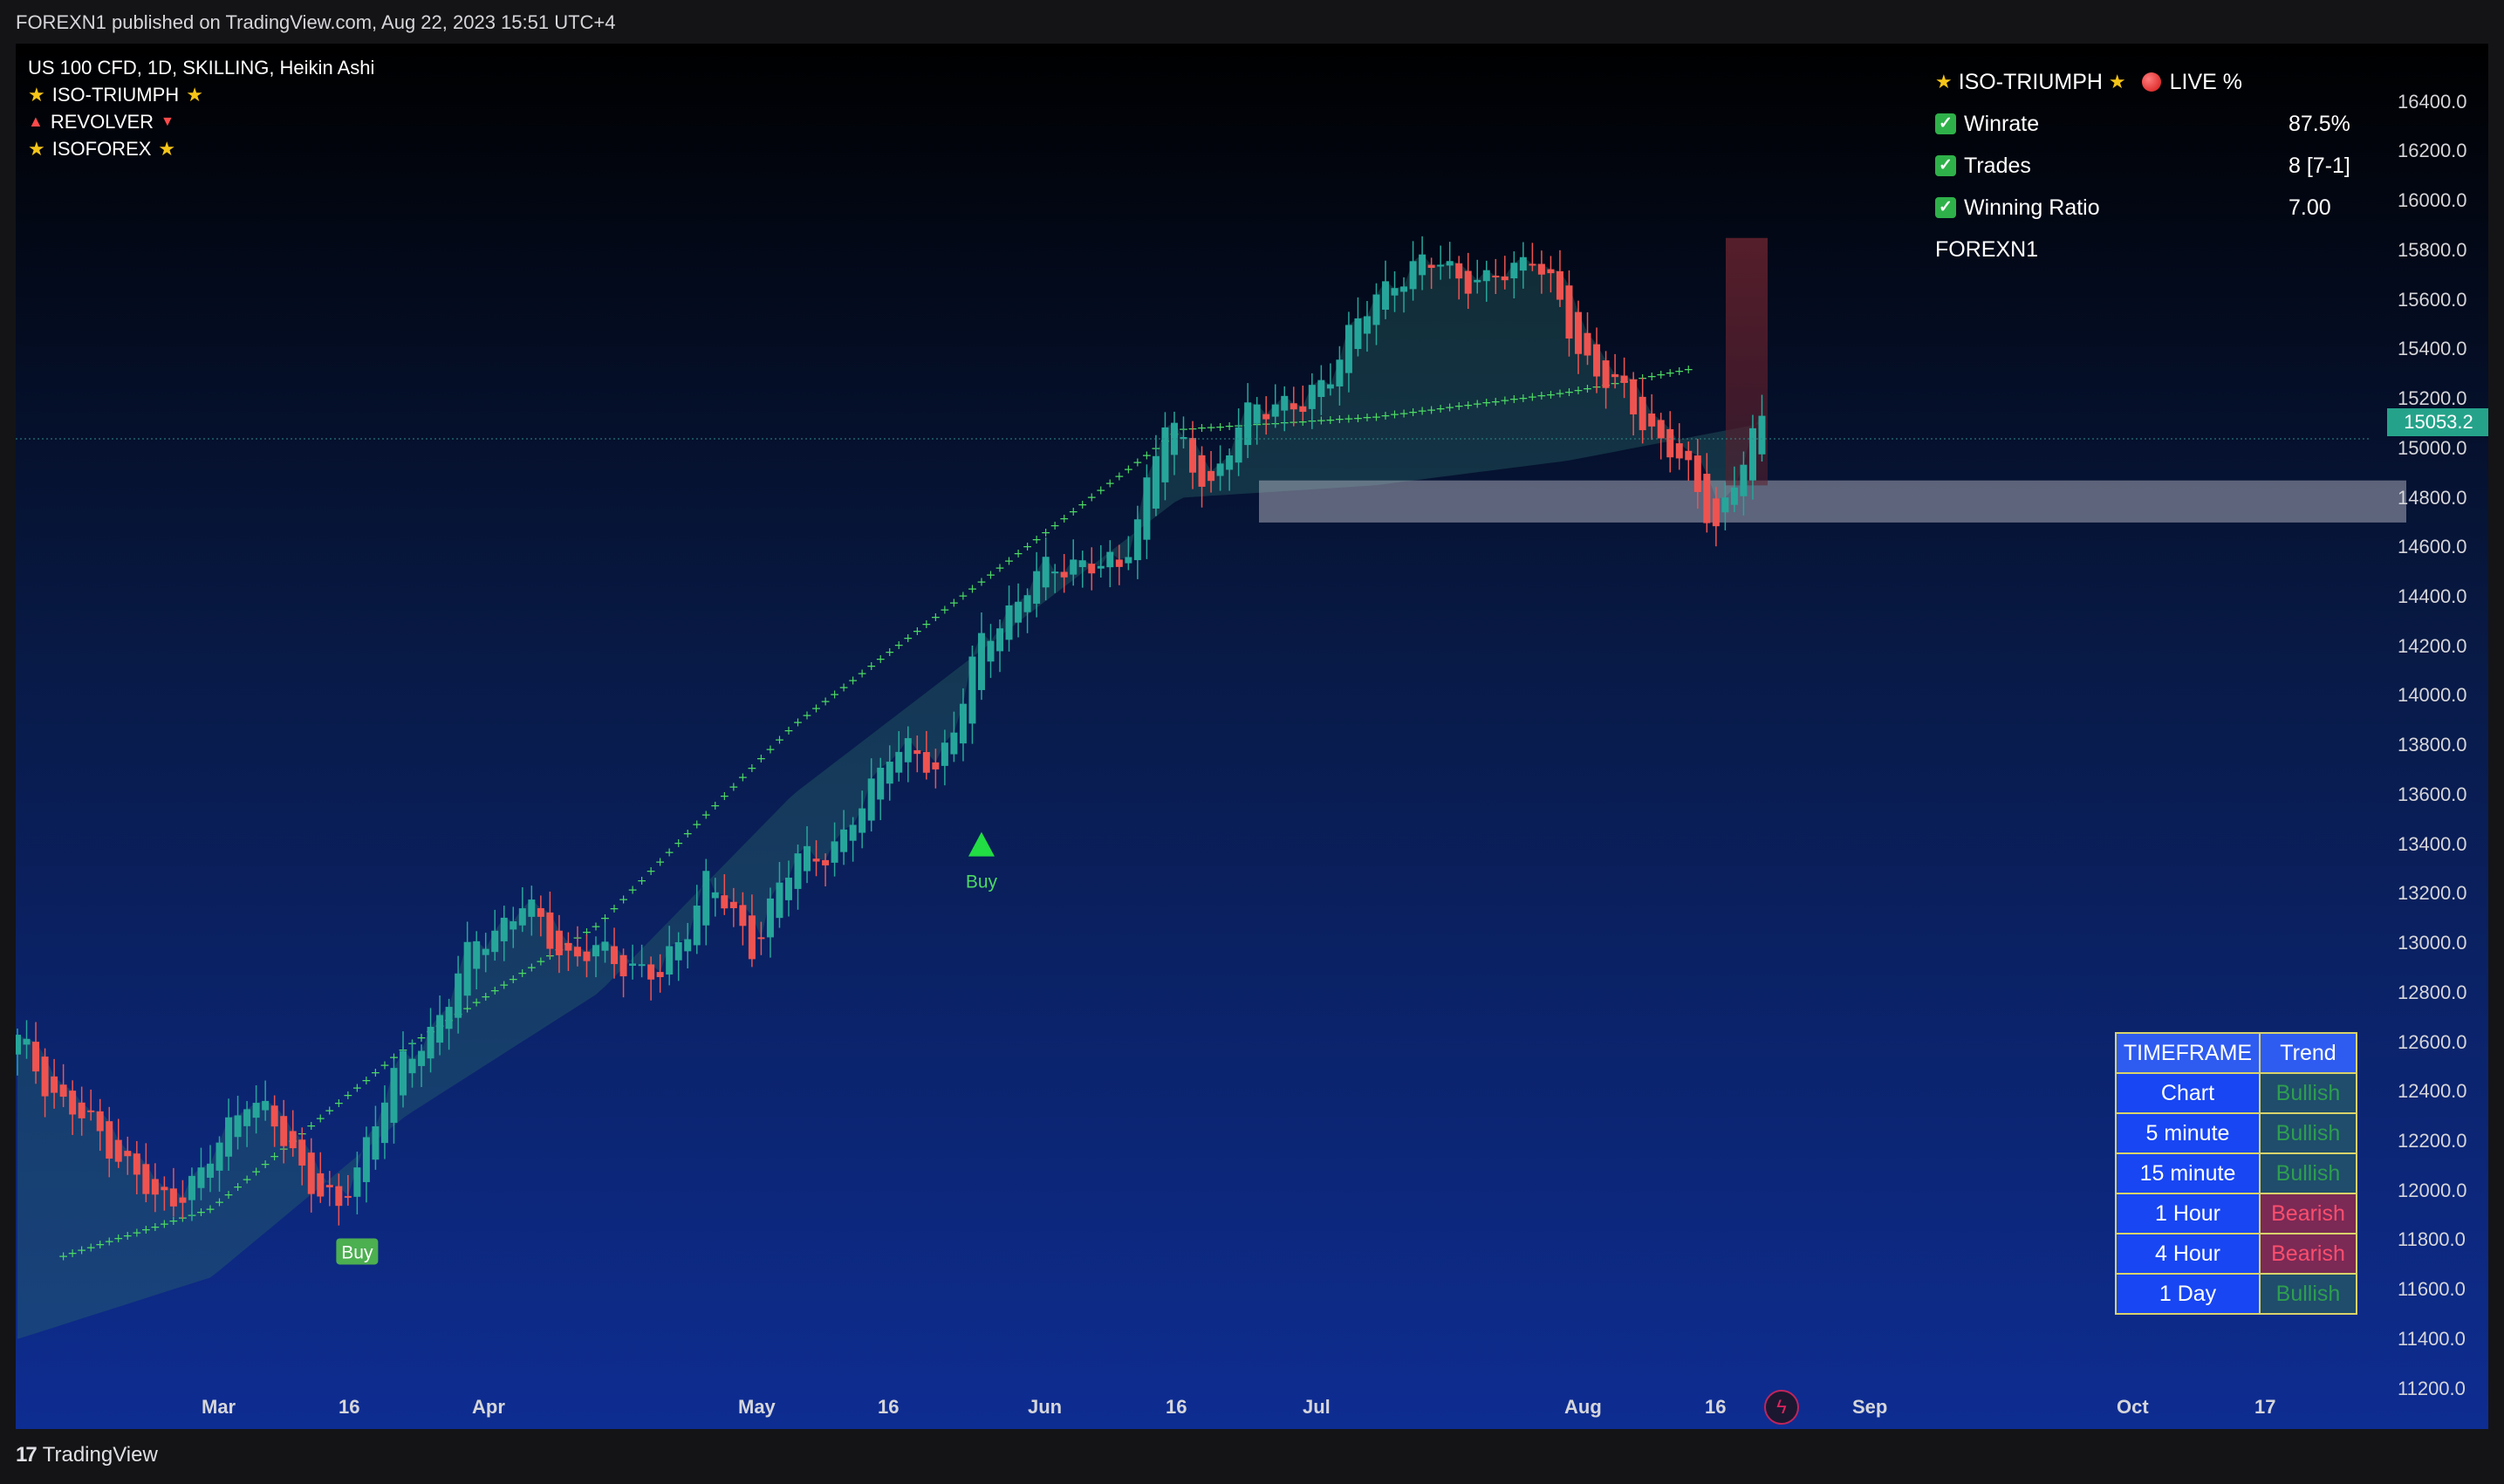 This screenshot has height=1484, width=2504. Describe the element at coordinates (201, 121) in the screenshot. I see `legend-item-revolver: ▲ REVOLVER ▼` at that location.